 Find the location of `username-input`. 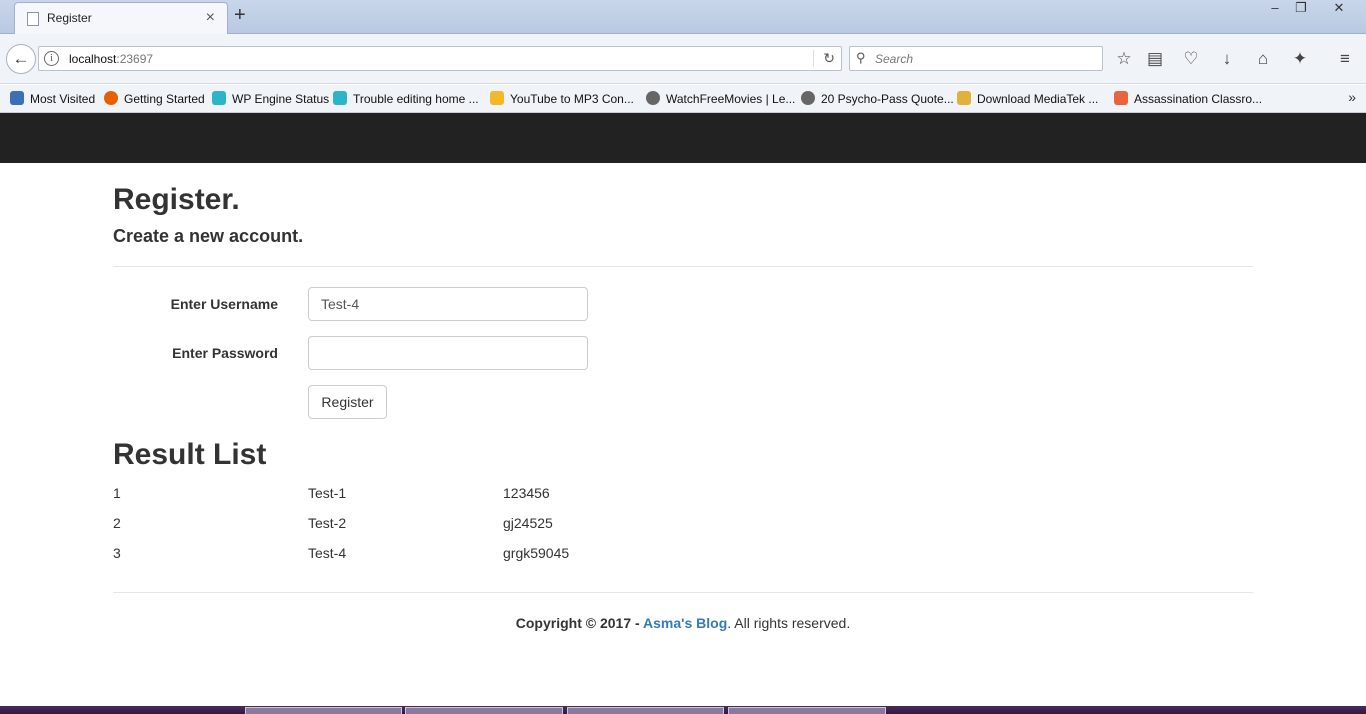

username-input is located at coordinates (448, 304).